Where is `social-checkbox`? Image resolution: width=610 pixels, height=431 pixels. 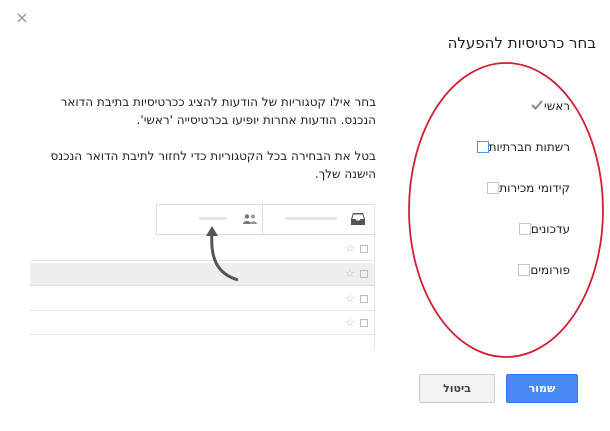 social-checkbox is located at coordinates (482, 147).